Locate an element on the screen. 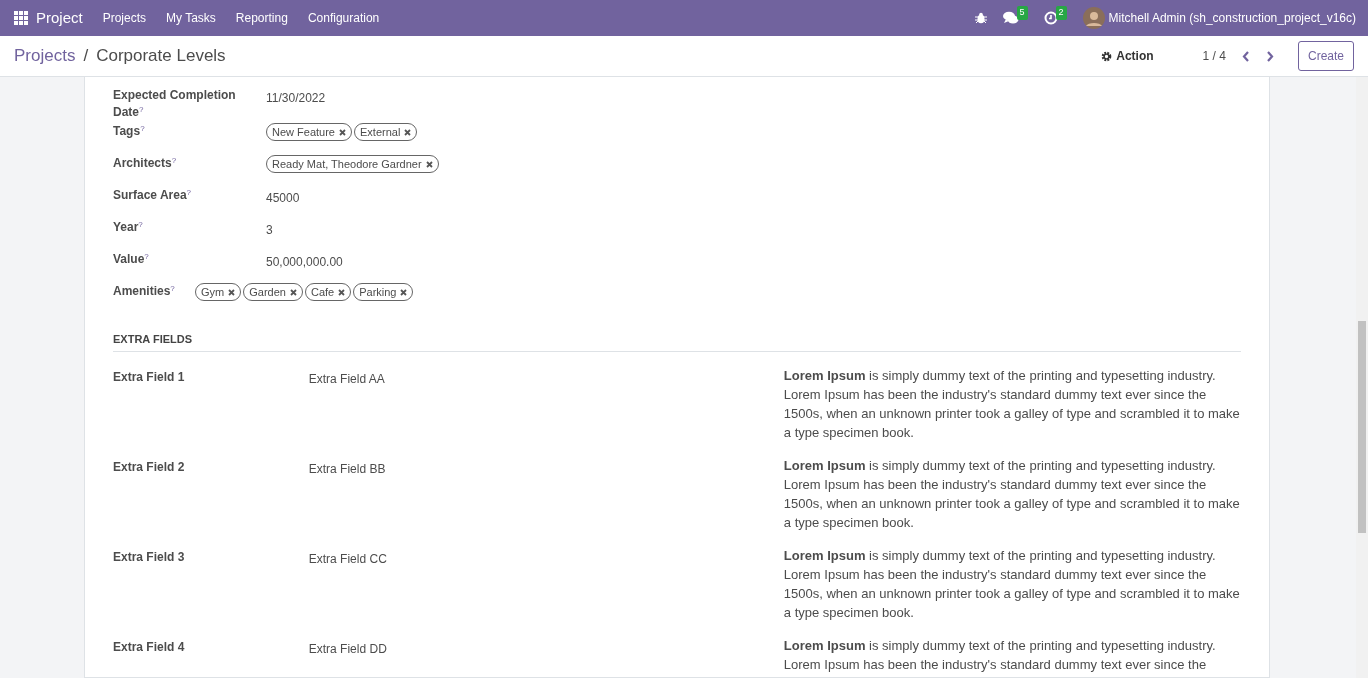 This screenshot has height=678, width=1368. tag-label: Gym is located at coordinates (213, 292).